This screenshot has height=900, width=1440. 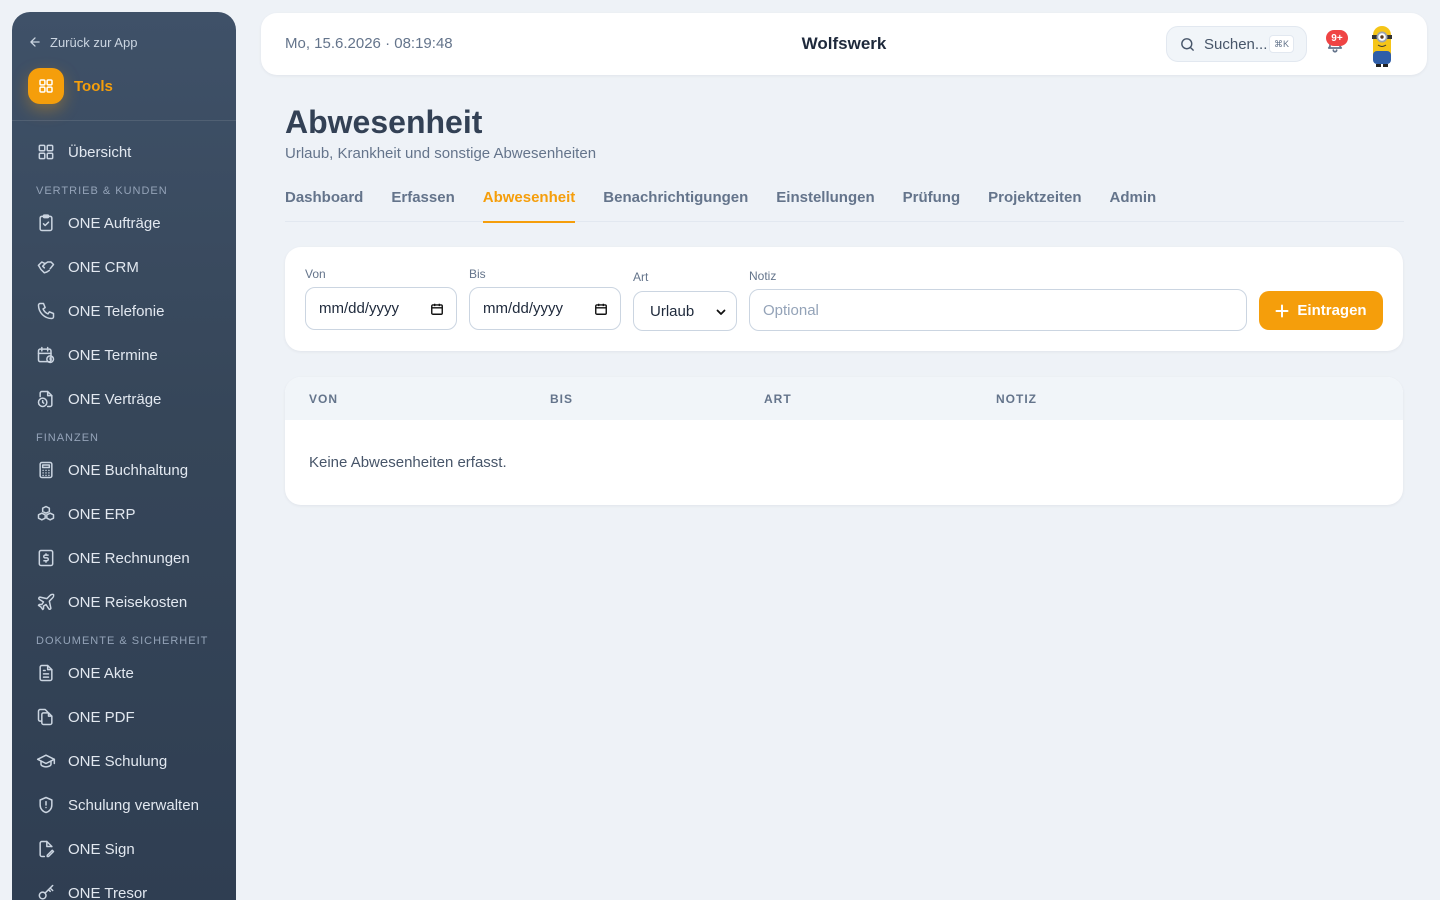 I want to click on sidebar-item-one-rechnungen: ONE Rechnungen, so click(x=124, y=558).